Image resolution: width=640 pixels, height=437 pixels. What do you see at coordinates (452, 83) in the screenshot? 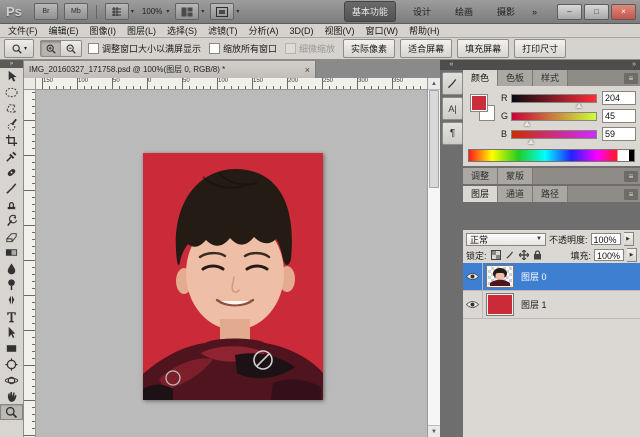
I see `brush-panel-icon` at bounding box center [452, 83].